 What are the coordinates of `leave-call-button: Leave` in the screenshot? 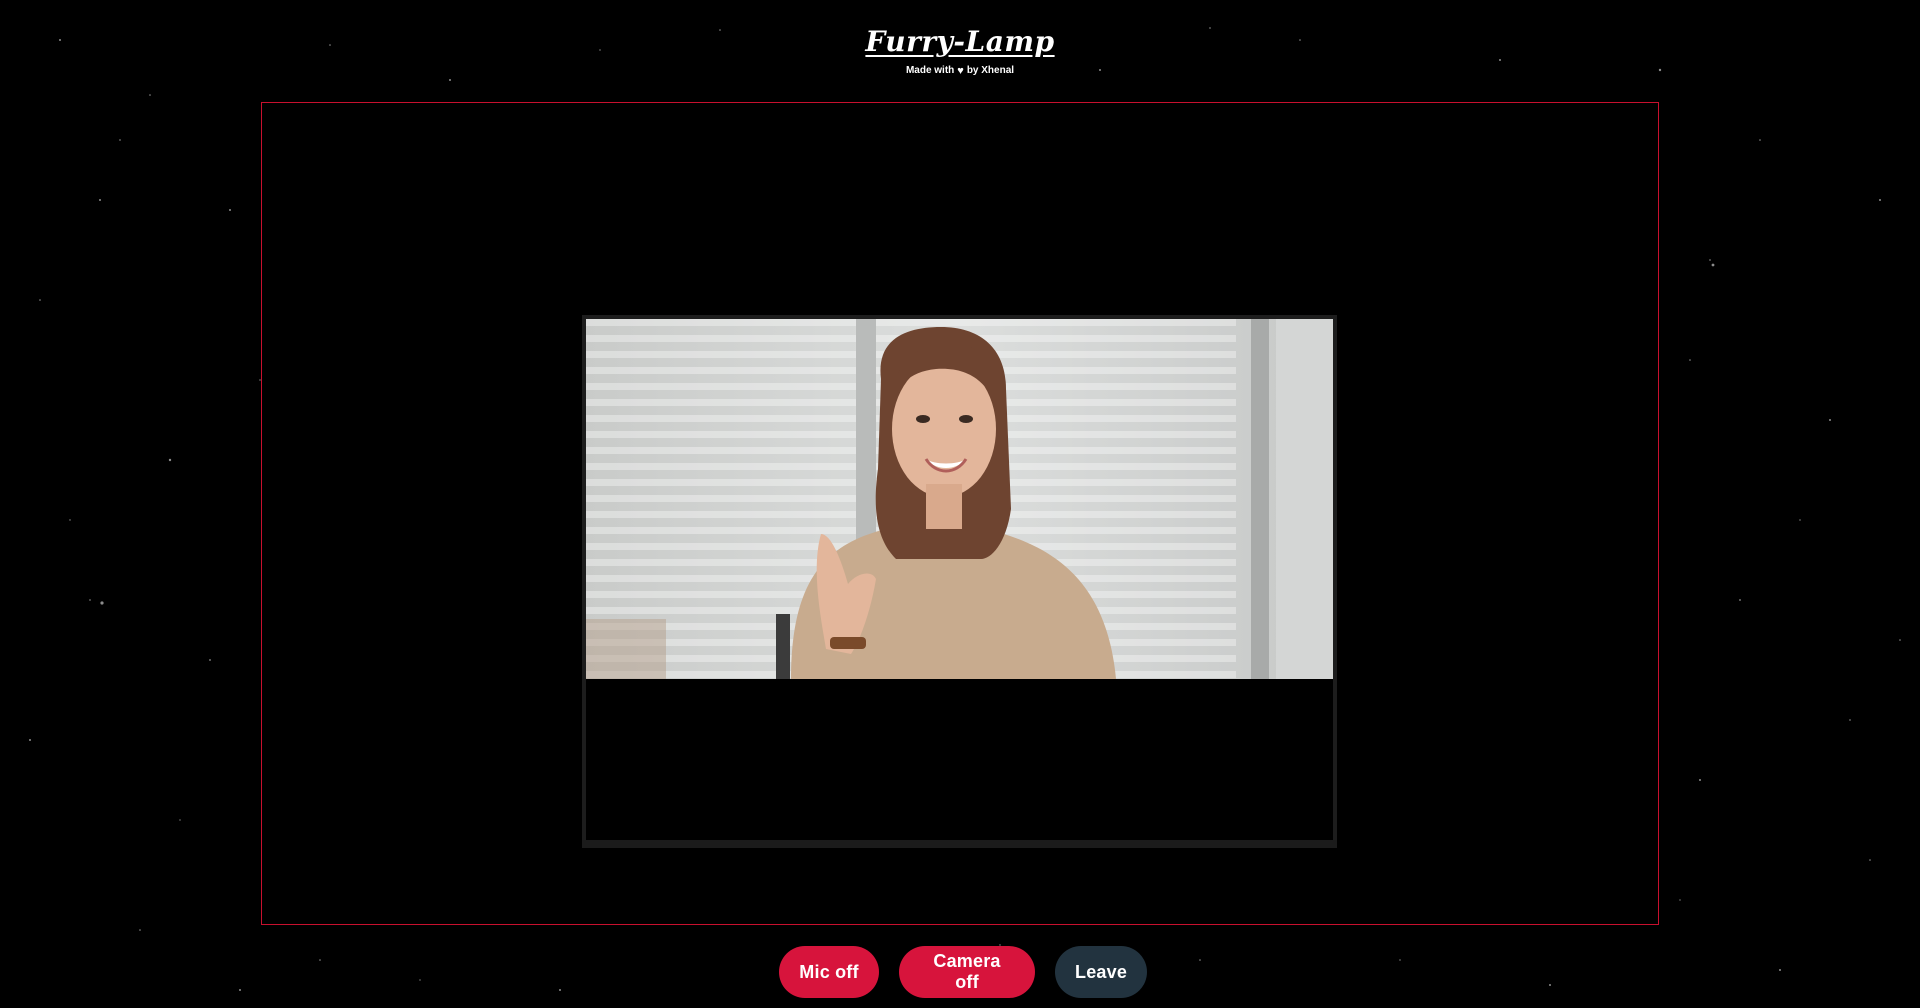 It's located at (1101, 972).